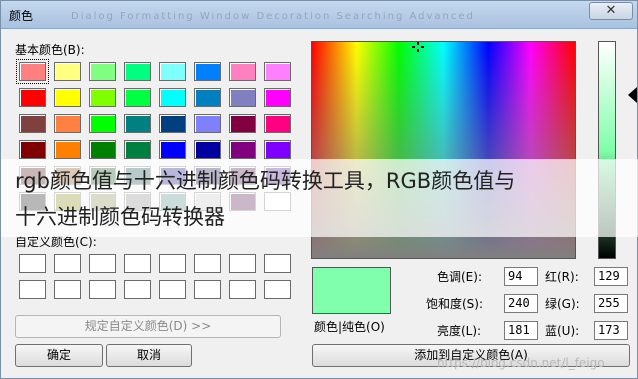  I want to click on red-field: 129, so click(611, 276).